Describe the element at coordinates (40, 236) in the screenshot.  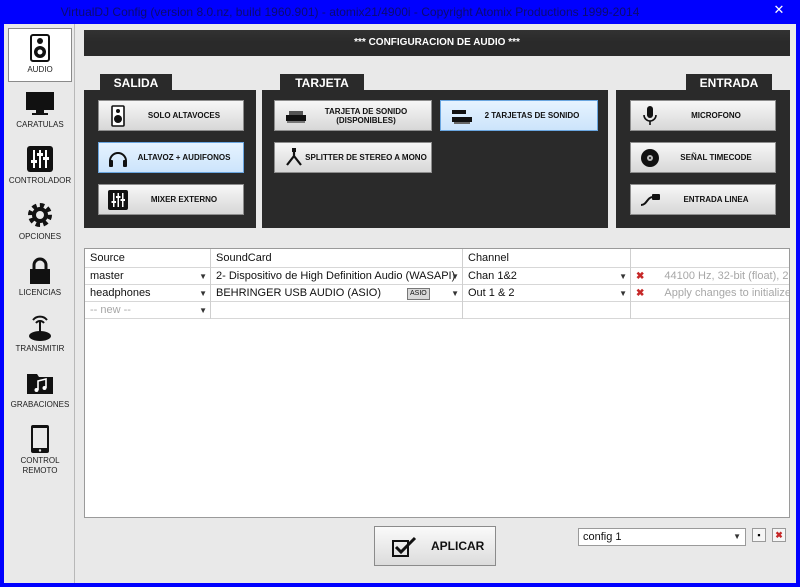
I see `sidebar-item-label: OPCIONES` at that location.